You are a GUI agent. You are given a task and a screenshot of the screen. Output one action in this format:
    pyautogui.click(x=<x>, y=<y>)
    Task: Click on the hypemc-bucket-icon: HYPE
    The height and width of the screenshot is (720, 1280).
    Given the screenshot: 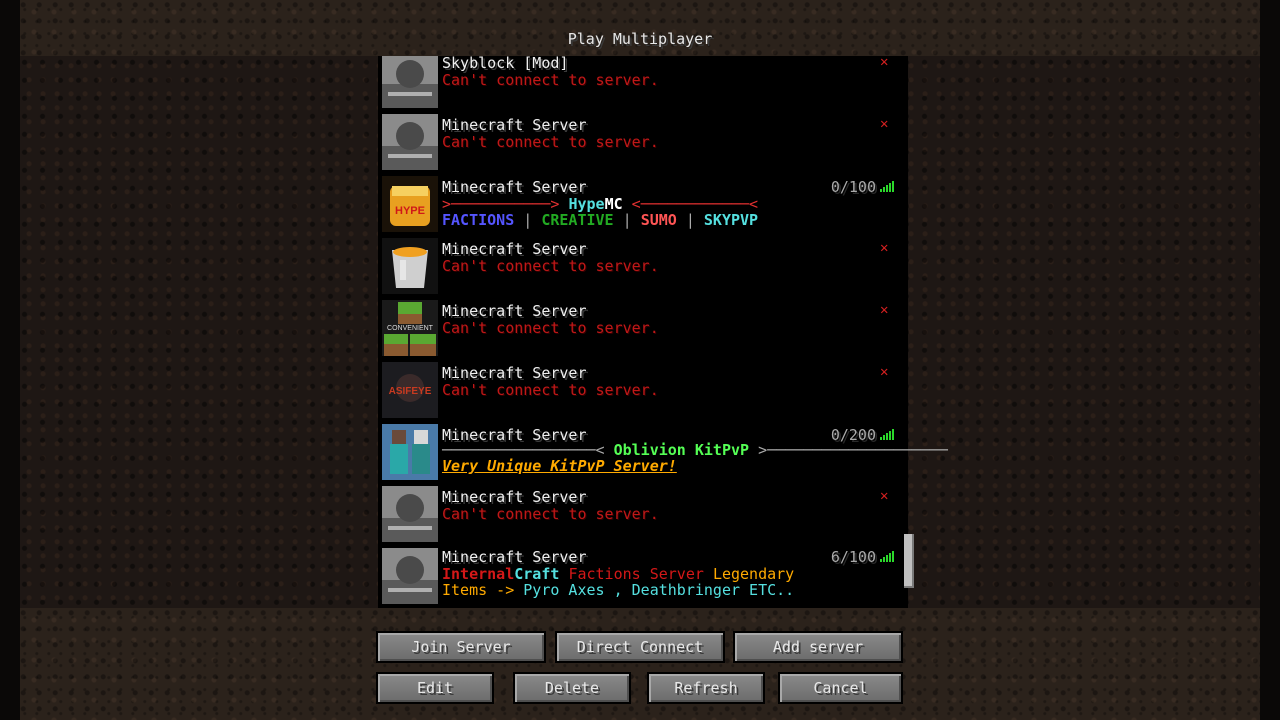 What is the action you would take?
    pyautogui.click(x=410, y=204)
    